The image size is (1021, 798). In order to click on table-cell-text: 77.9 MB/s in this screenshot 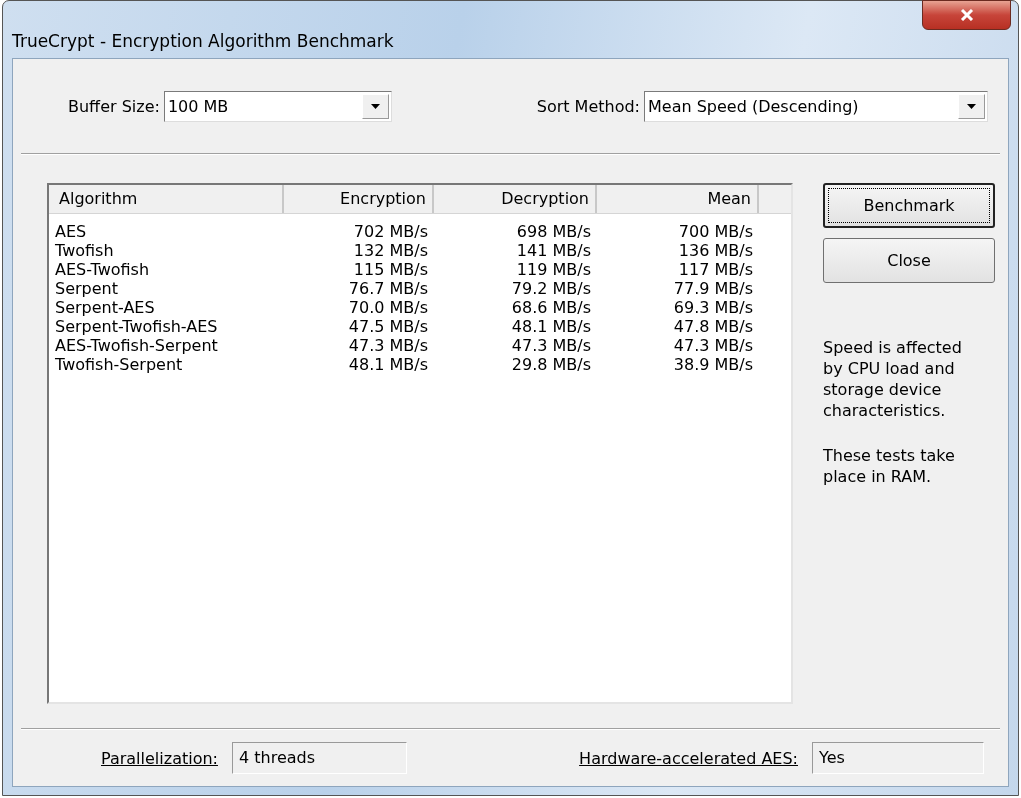, I will do `click(713, 288)`.